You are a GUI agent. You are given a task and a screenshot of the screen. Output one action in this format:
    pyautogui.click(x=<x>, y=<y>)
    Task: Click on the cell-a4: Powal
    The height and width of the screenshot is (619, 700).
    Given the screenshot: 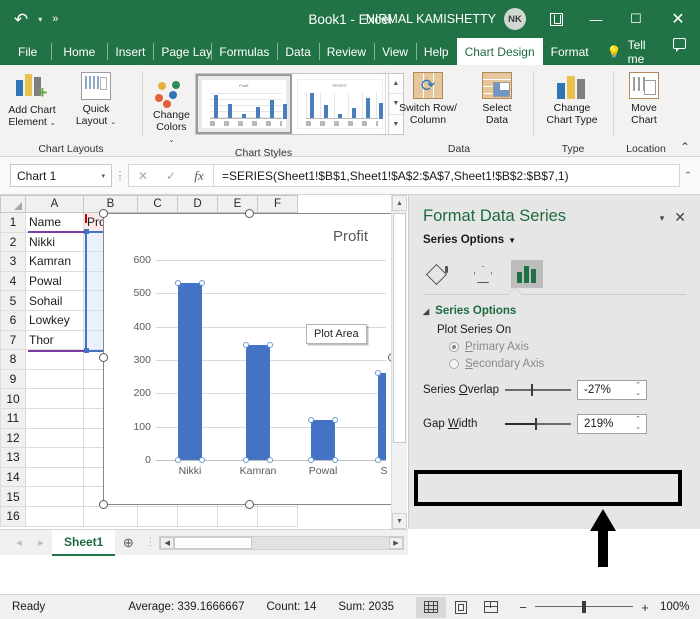 What is the action you would take?
    pyautogui.click(x=54, y=281)
    